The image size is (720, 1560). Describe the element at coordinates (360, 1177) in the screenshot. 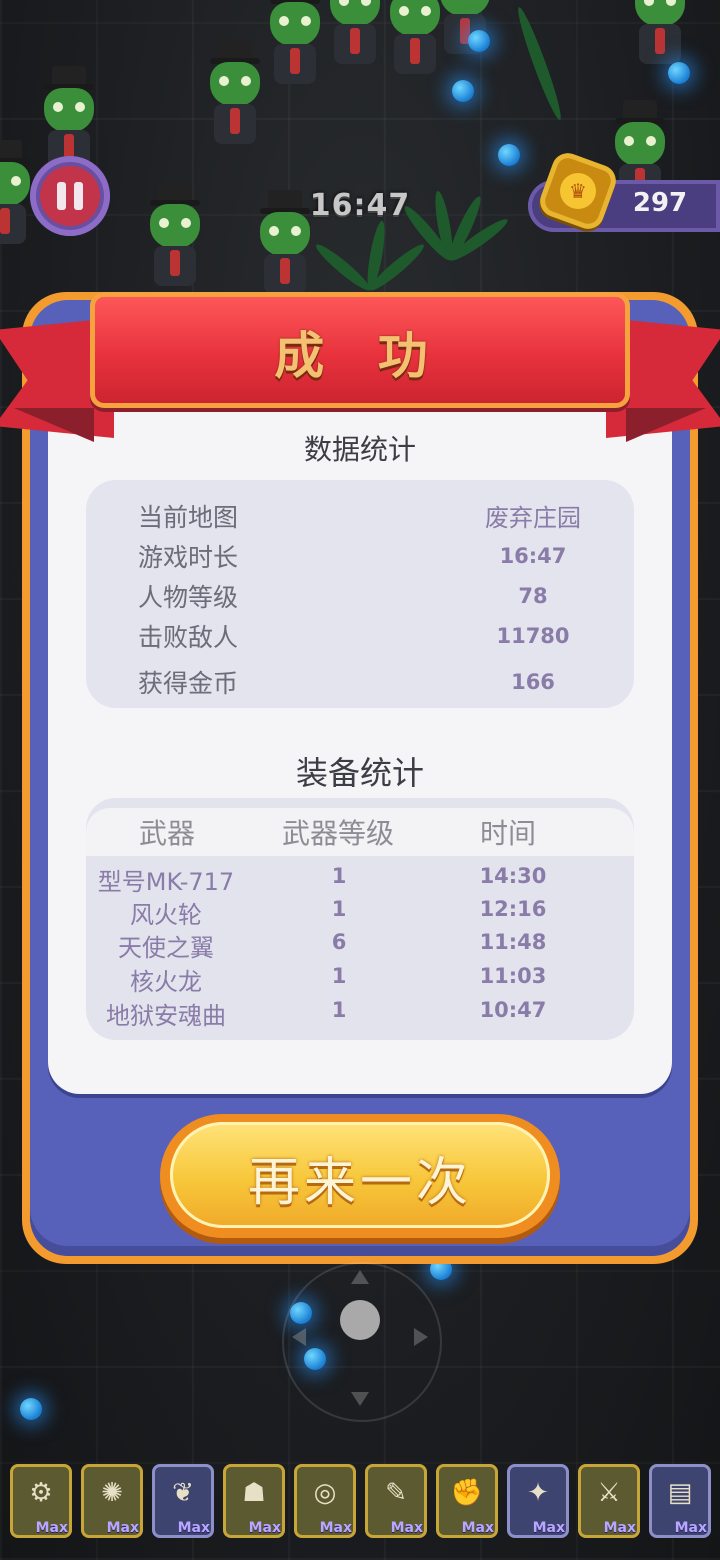

I see `retry-button-label: 再来一次` at that location.